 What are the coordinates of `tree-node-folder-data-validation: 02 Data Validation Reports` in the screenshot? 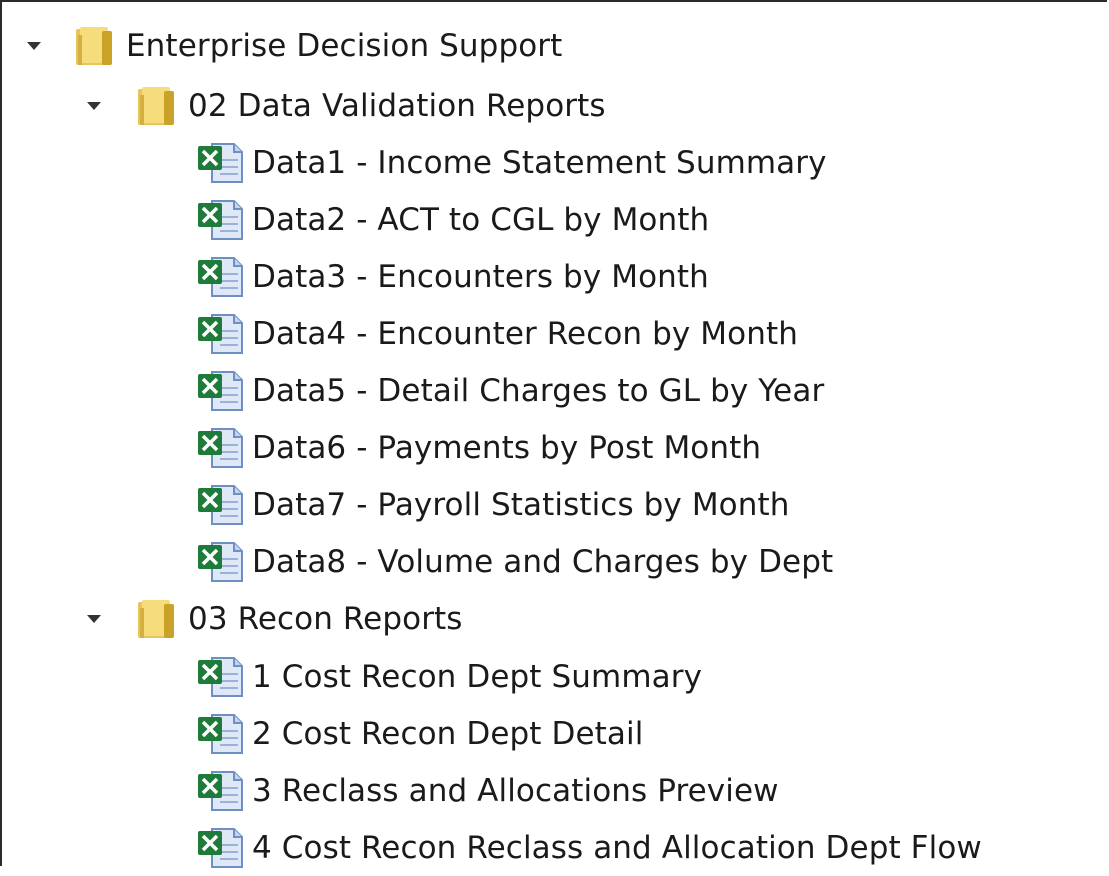 It's located at (344, 106).